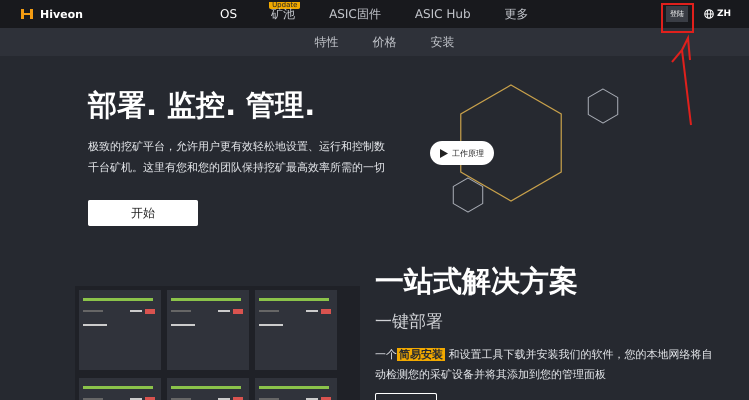  What do you see at coordinates (27, 14) in the screenshot?
I see `logo-icon` at bounding box center [27, 14].